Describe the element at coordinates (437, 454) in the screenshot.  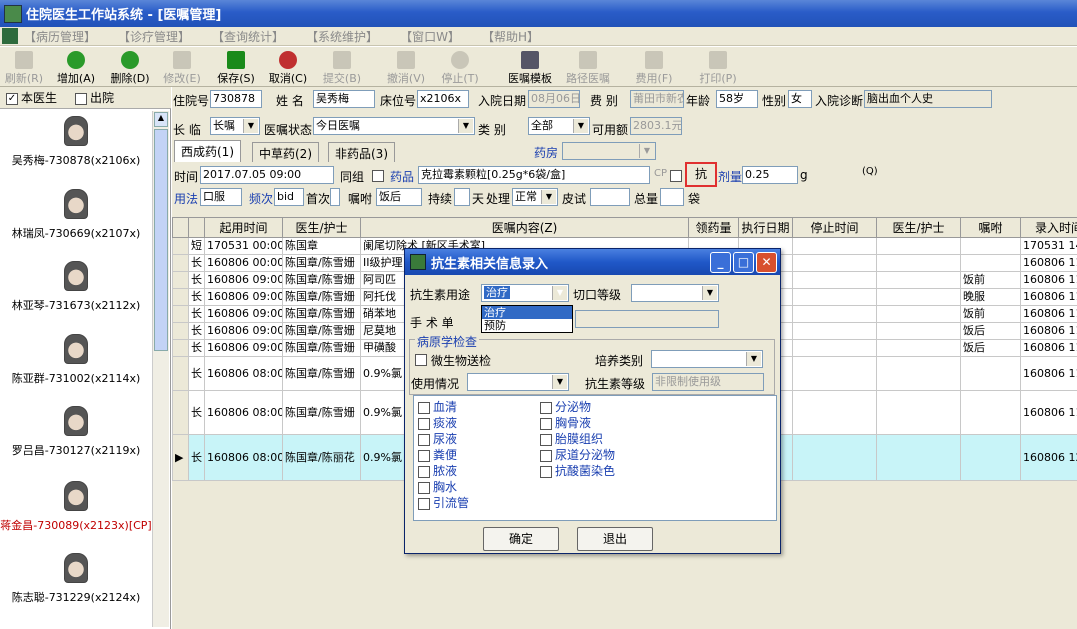
I see `specimen-checkbox: 粪便` at that location.